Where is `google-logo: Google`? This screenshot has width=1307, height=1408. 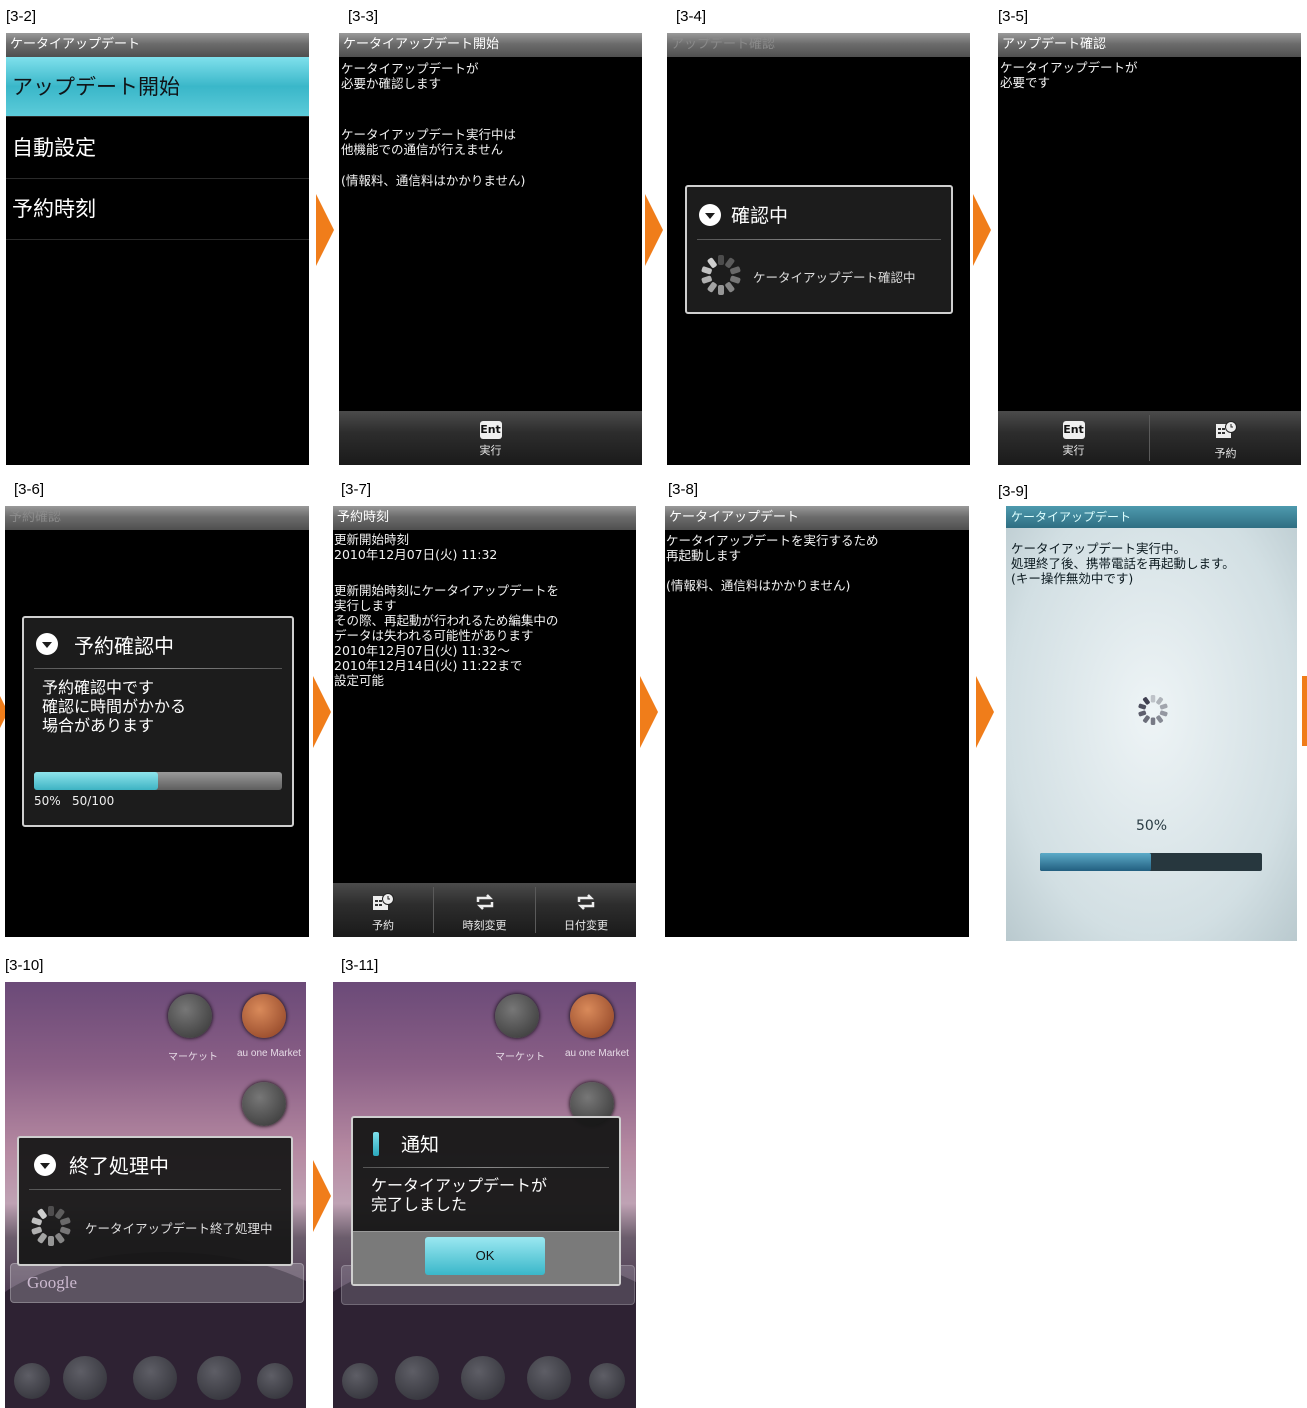 google-logo: Google is located at coordinates (52, 1282).